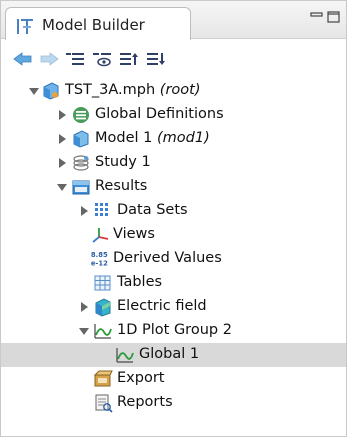 Image resolution: width=347 pixels, height=437 pixels. Describe the element at coordinates (51, 91) in the screenshot. I see `mph-file-icon` at that location.